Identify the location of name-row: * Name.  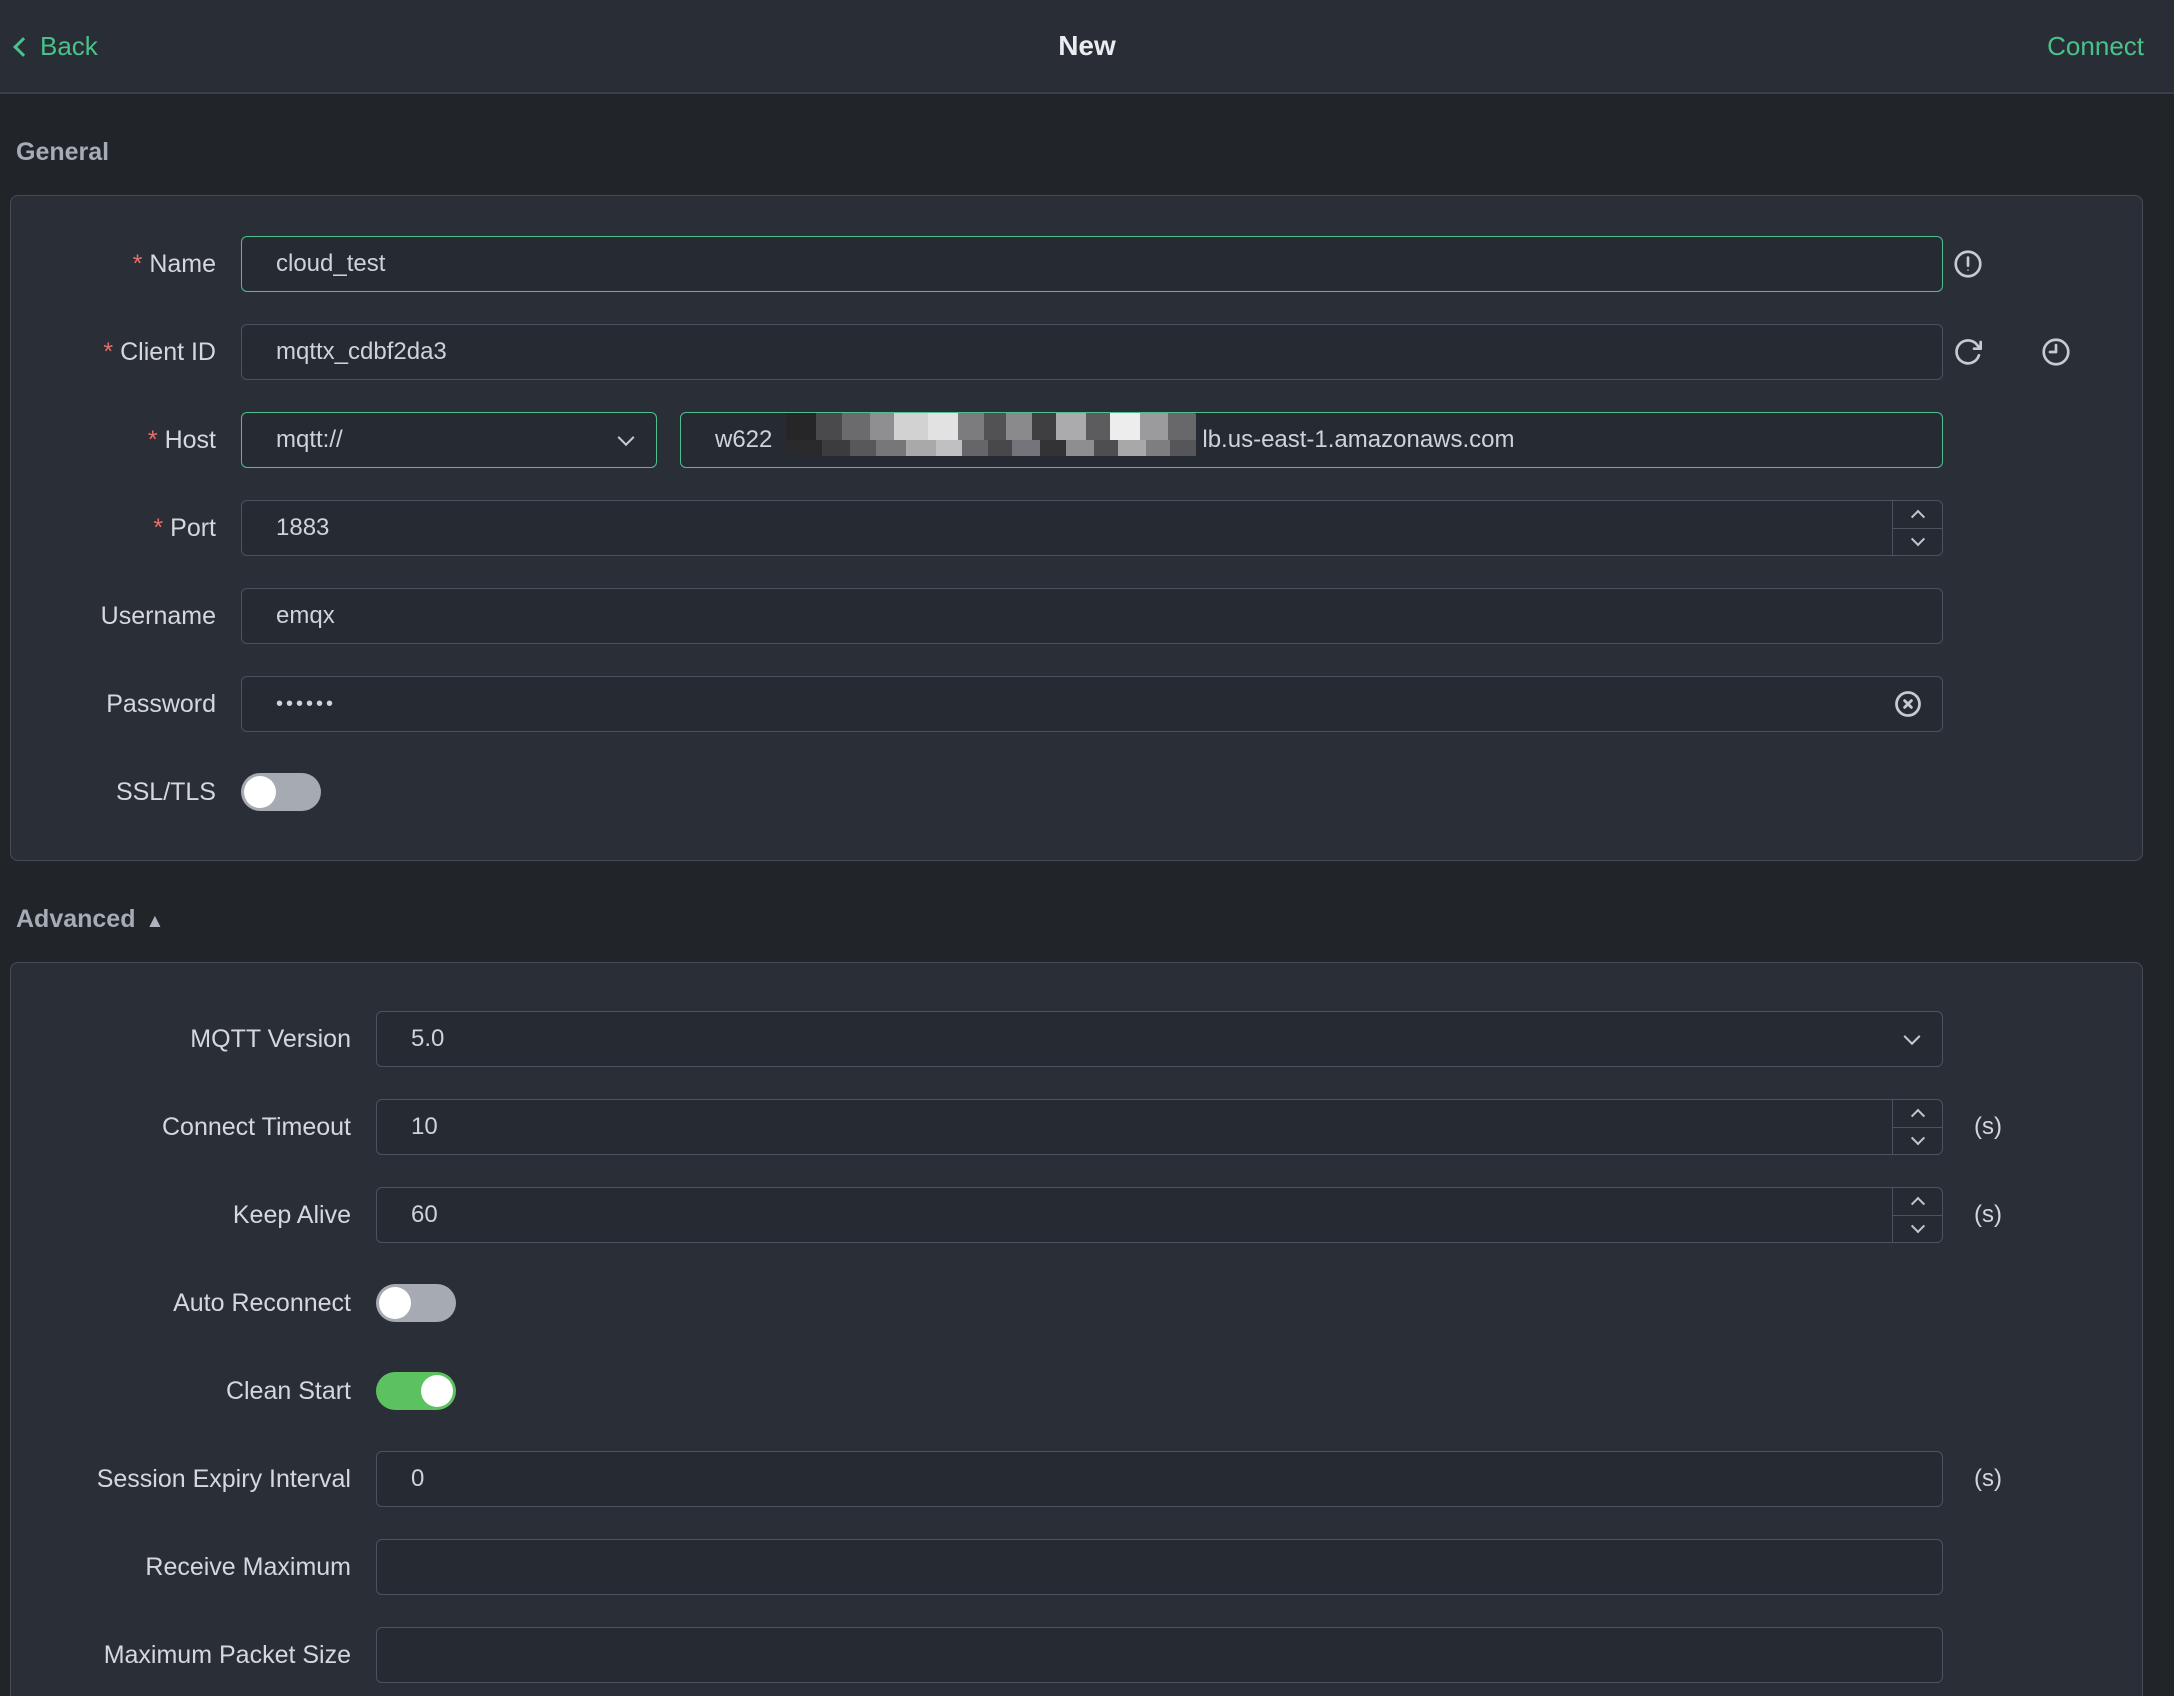
(1076, 264).